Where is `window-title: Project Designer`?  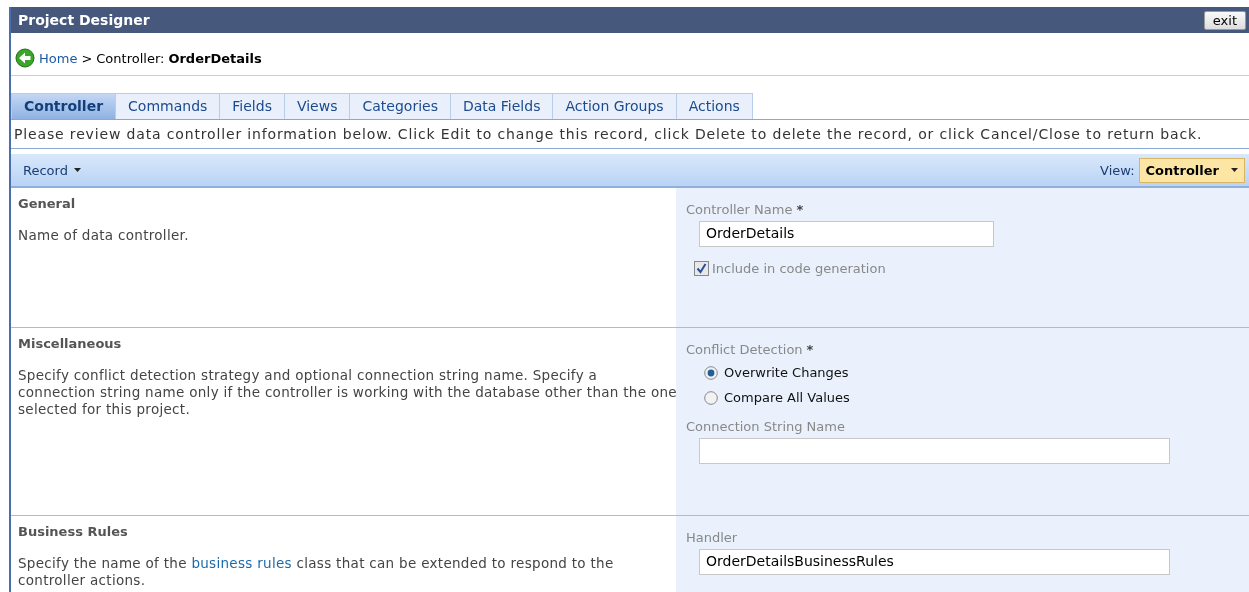 window-title: Project Designer is located at coordinates (84, 20).